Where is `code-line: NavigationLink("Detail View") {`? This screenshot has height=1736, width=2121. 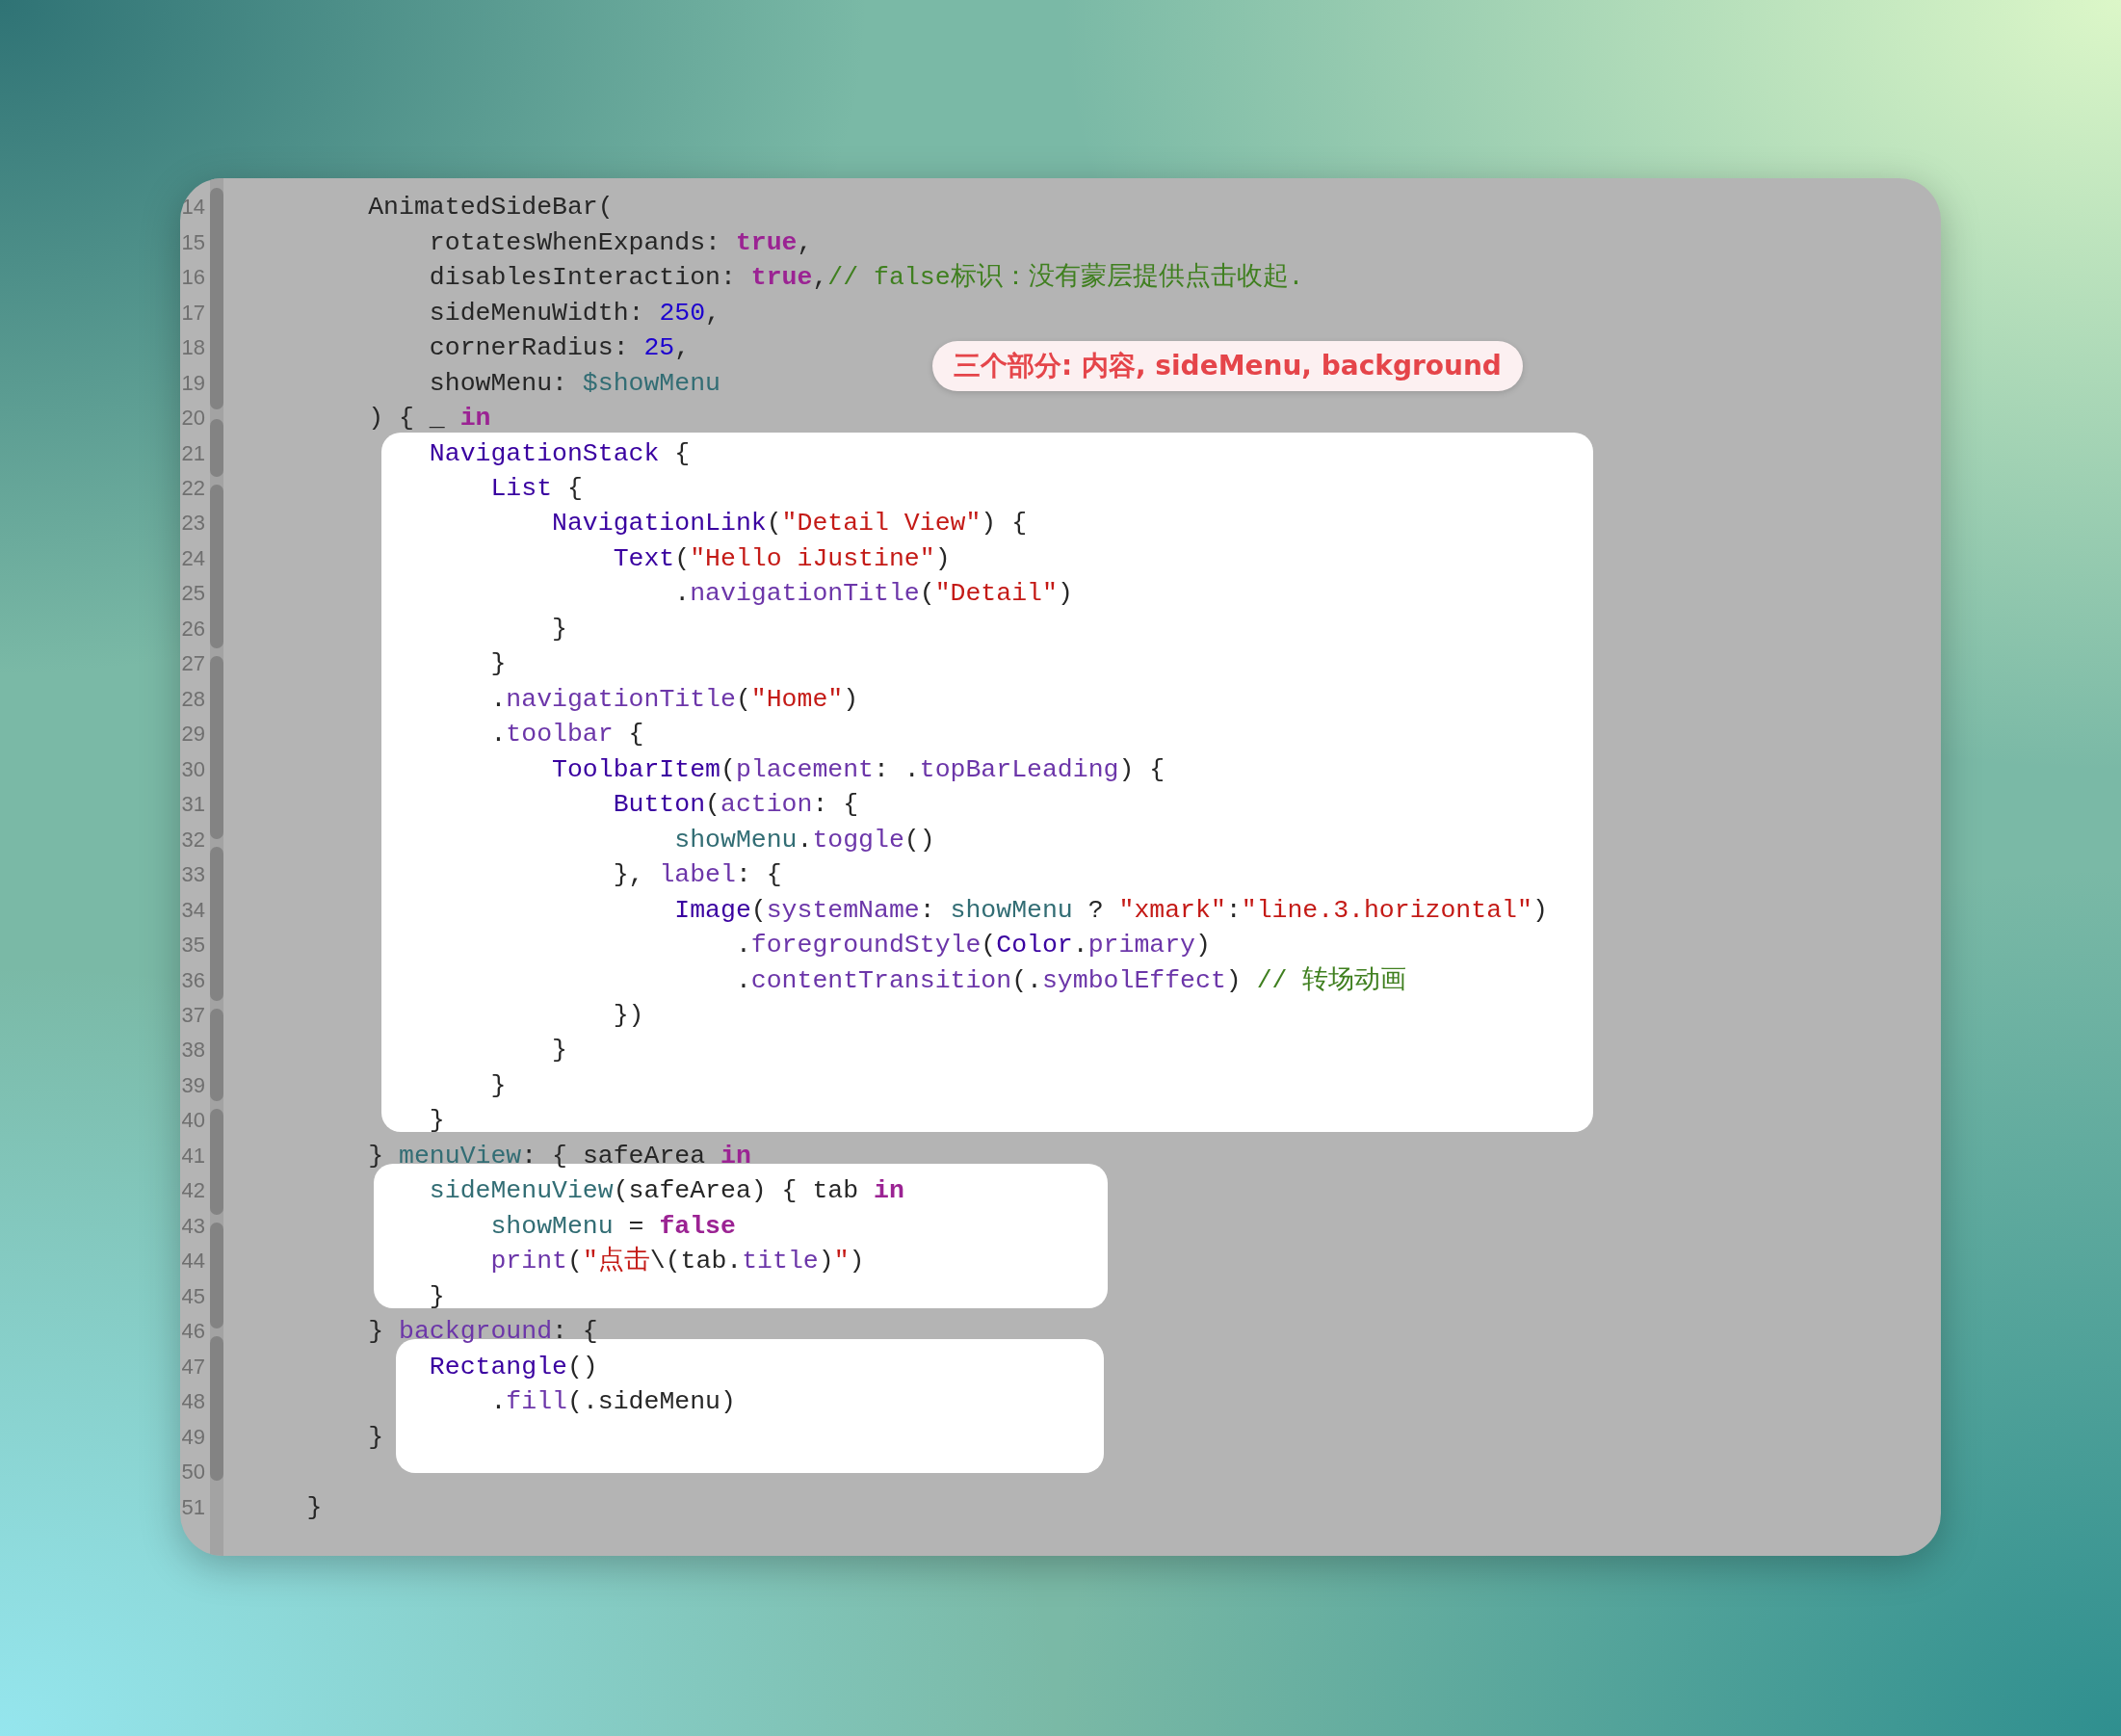
code-line: NavigationLink("Detail View") { is located at coordinates (790, 524).